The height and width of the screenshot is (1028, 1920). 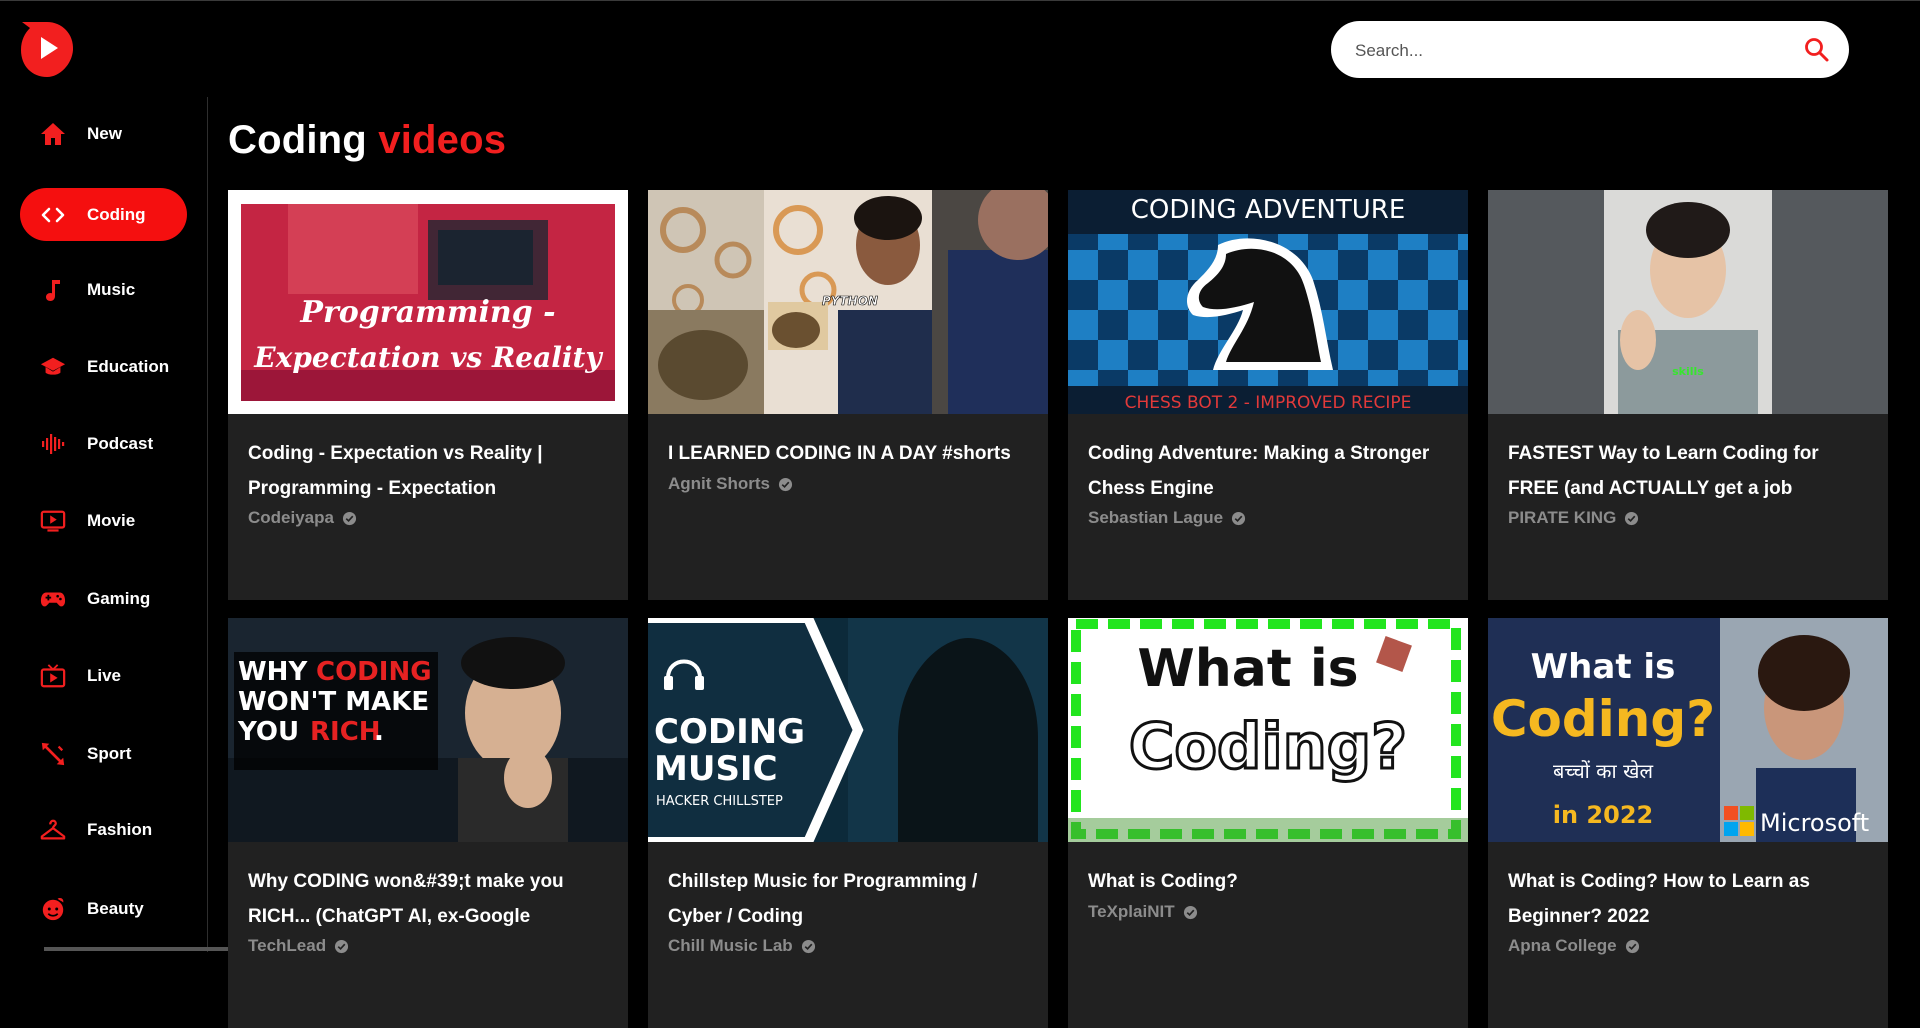 I want to click on thumb-text: CHESS BOT 2 - IMPROVED RECIPE, so click(x=1268, y=403).